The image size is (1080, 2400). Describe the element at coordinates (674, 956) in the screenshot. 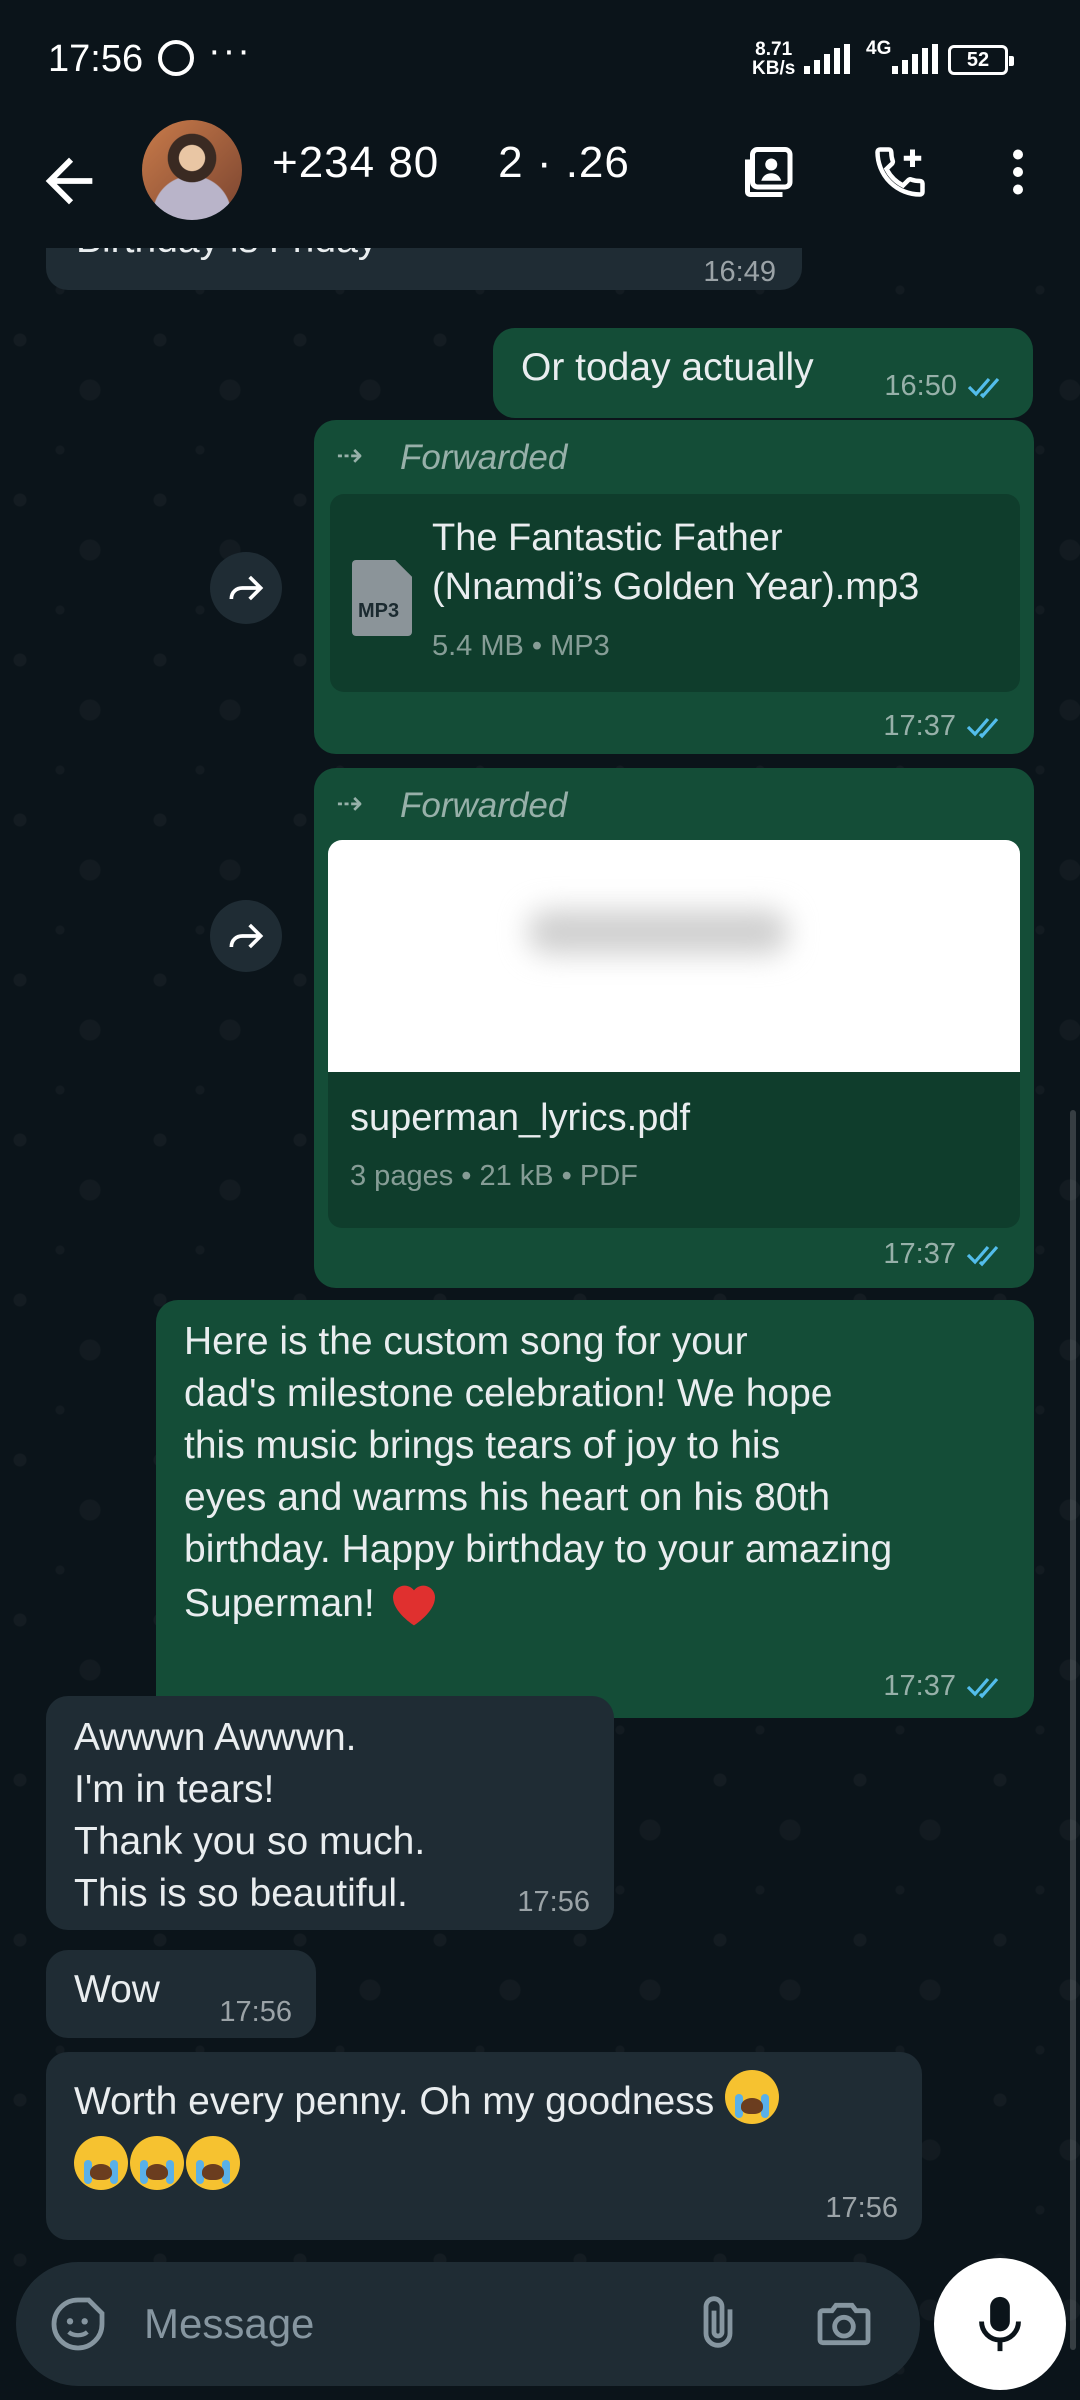

I see `pdf-thumbnail` at that location.